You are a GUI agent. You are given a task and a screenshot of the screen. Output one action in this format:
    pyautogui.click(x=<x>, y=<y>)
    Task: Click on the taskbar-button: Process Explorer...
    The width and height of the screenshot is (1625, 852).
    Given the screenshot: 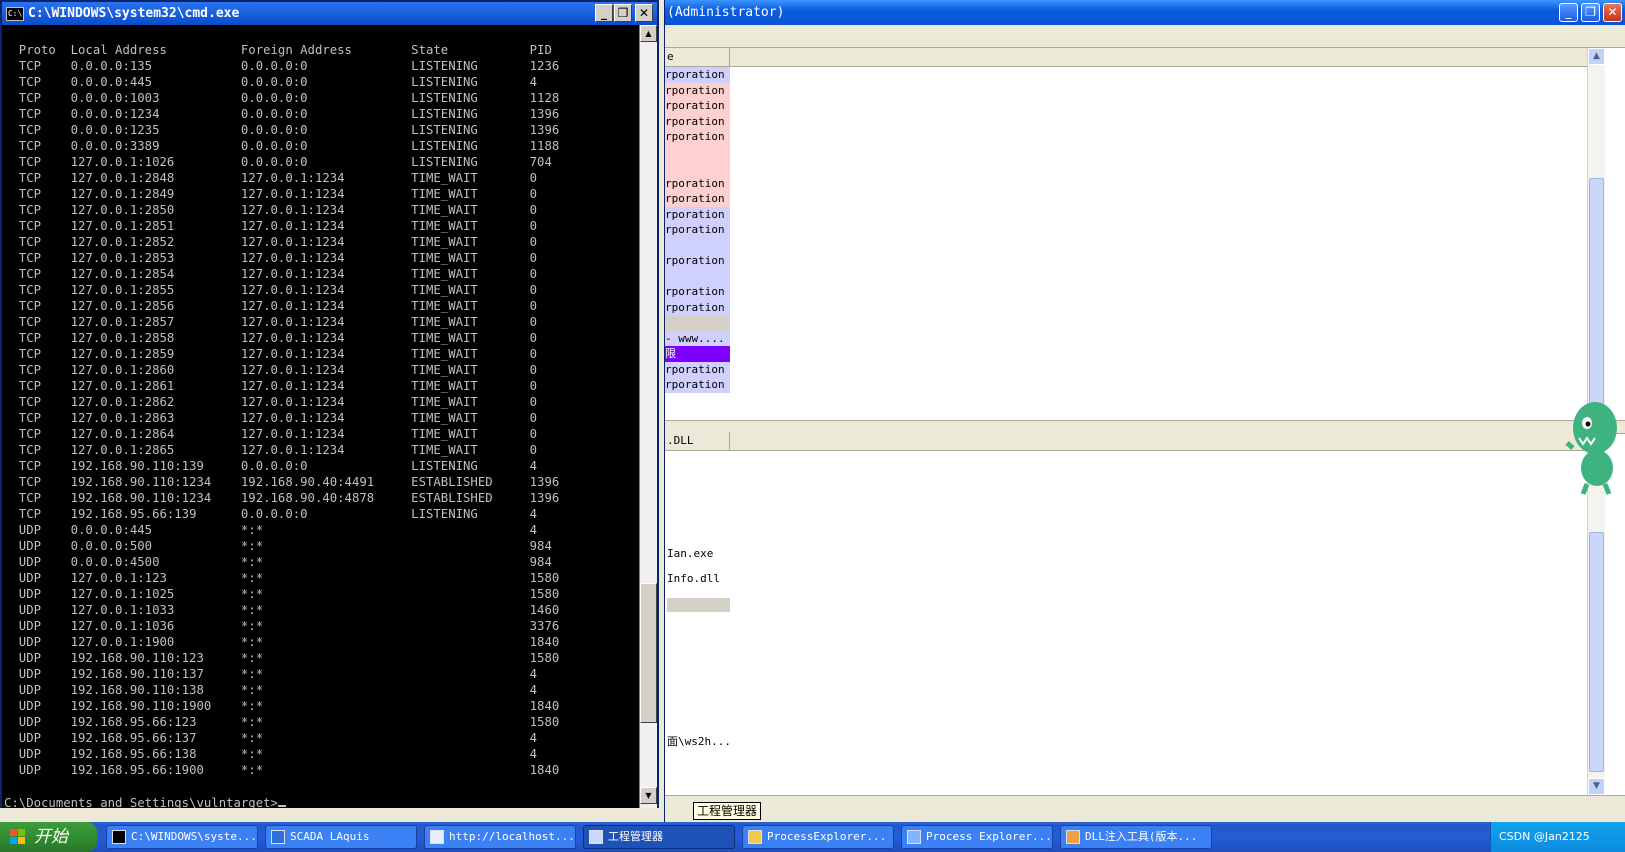 What is the action you would take?
    pyautogui.click(x=977, y=837)
    